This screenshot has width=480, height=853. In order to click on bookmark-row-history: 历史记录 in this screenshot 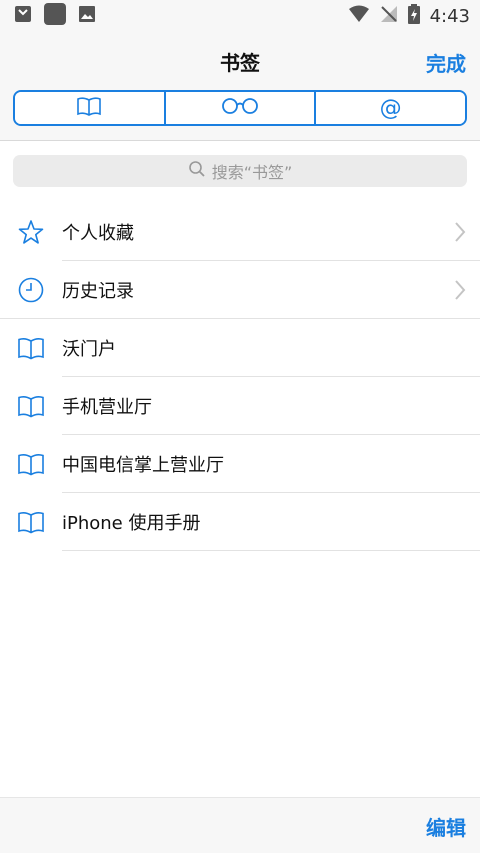, I will do `click(240, 290)`.